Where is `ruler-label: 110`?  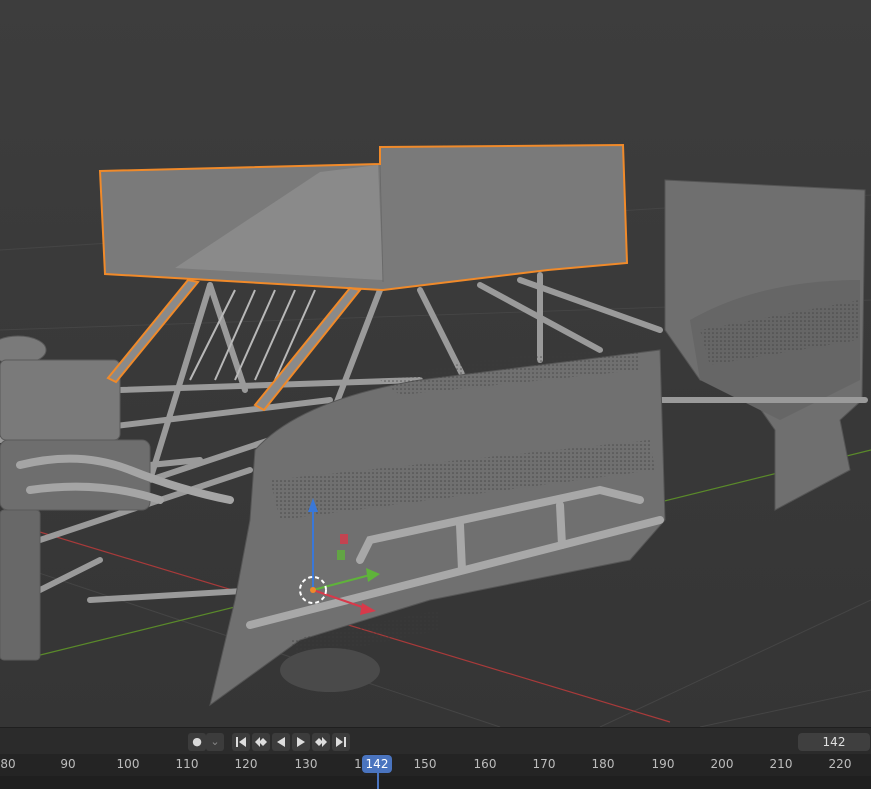
ruler-label: 110 is located at coordinates (187, 764).